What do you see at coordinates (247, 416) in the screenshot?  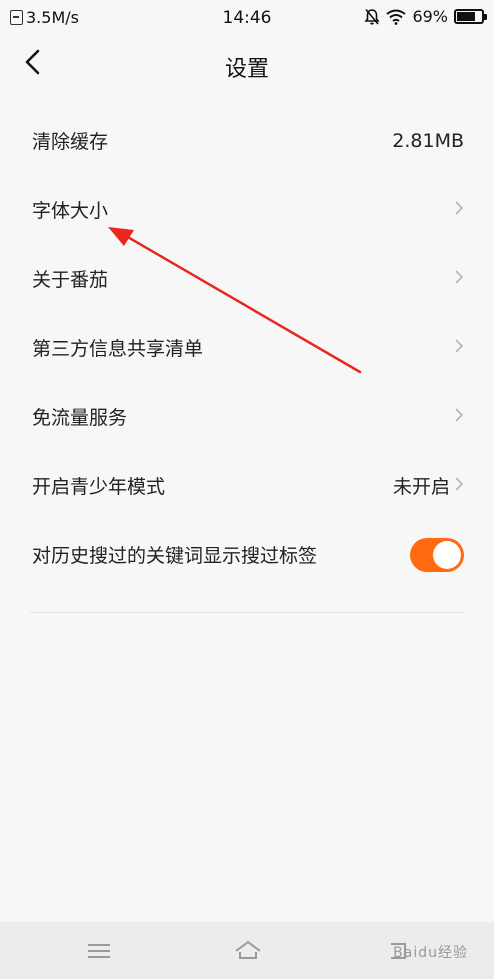 I see `free-data-service-row: 免流量服务` at bounding box center [247, 416].